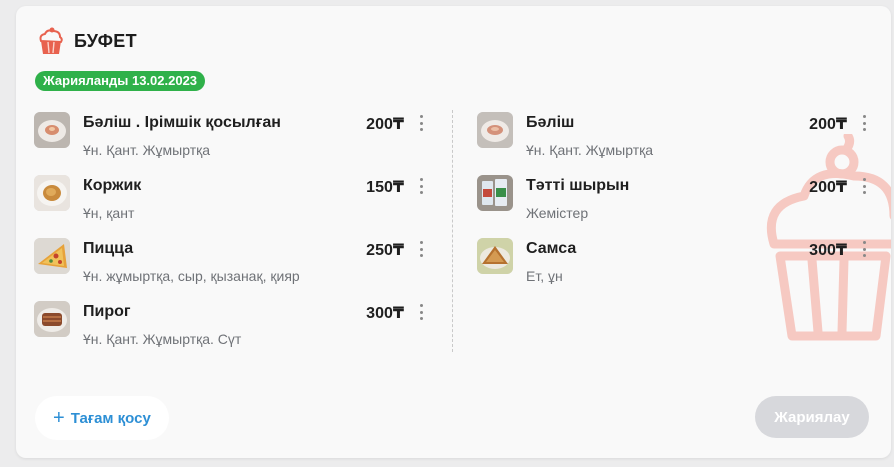  Describe the element at coordinates (182, 122) in the screenshot. I see `item-name: Бәліш . Ірімшік қосылған` at that location.